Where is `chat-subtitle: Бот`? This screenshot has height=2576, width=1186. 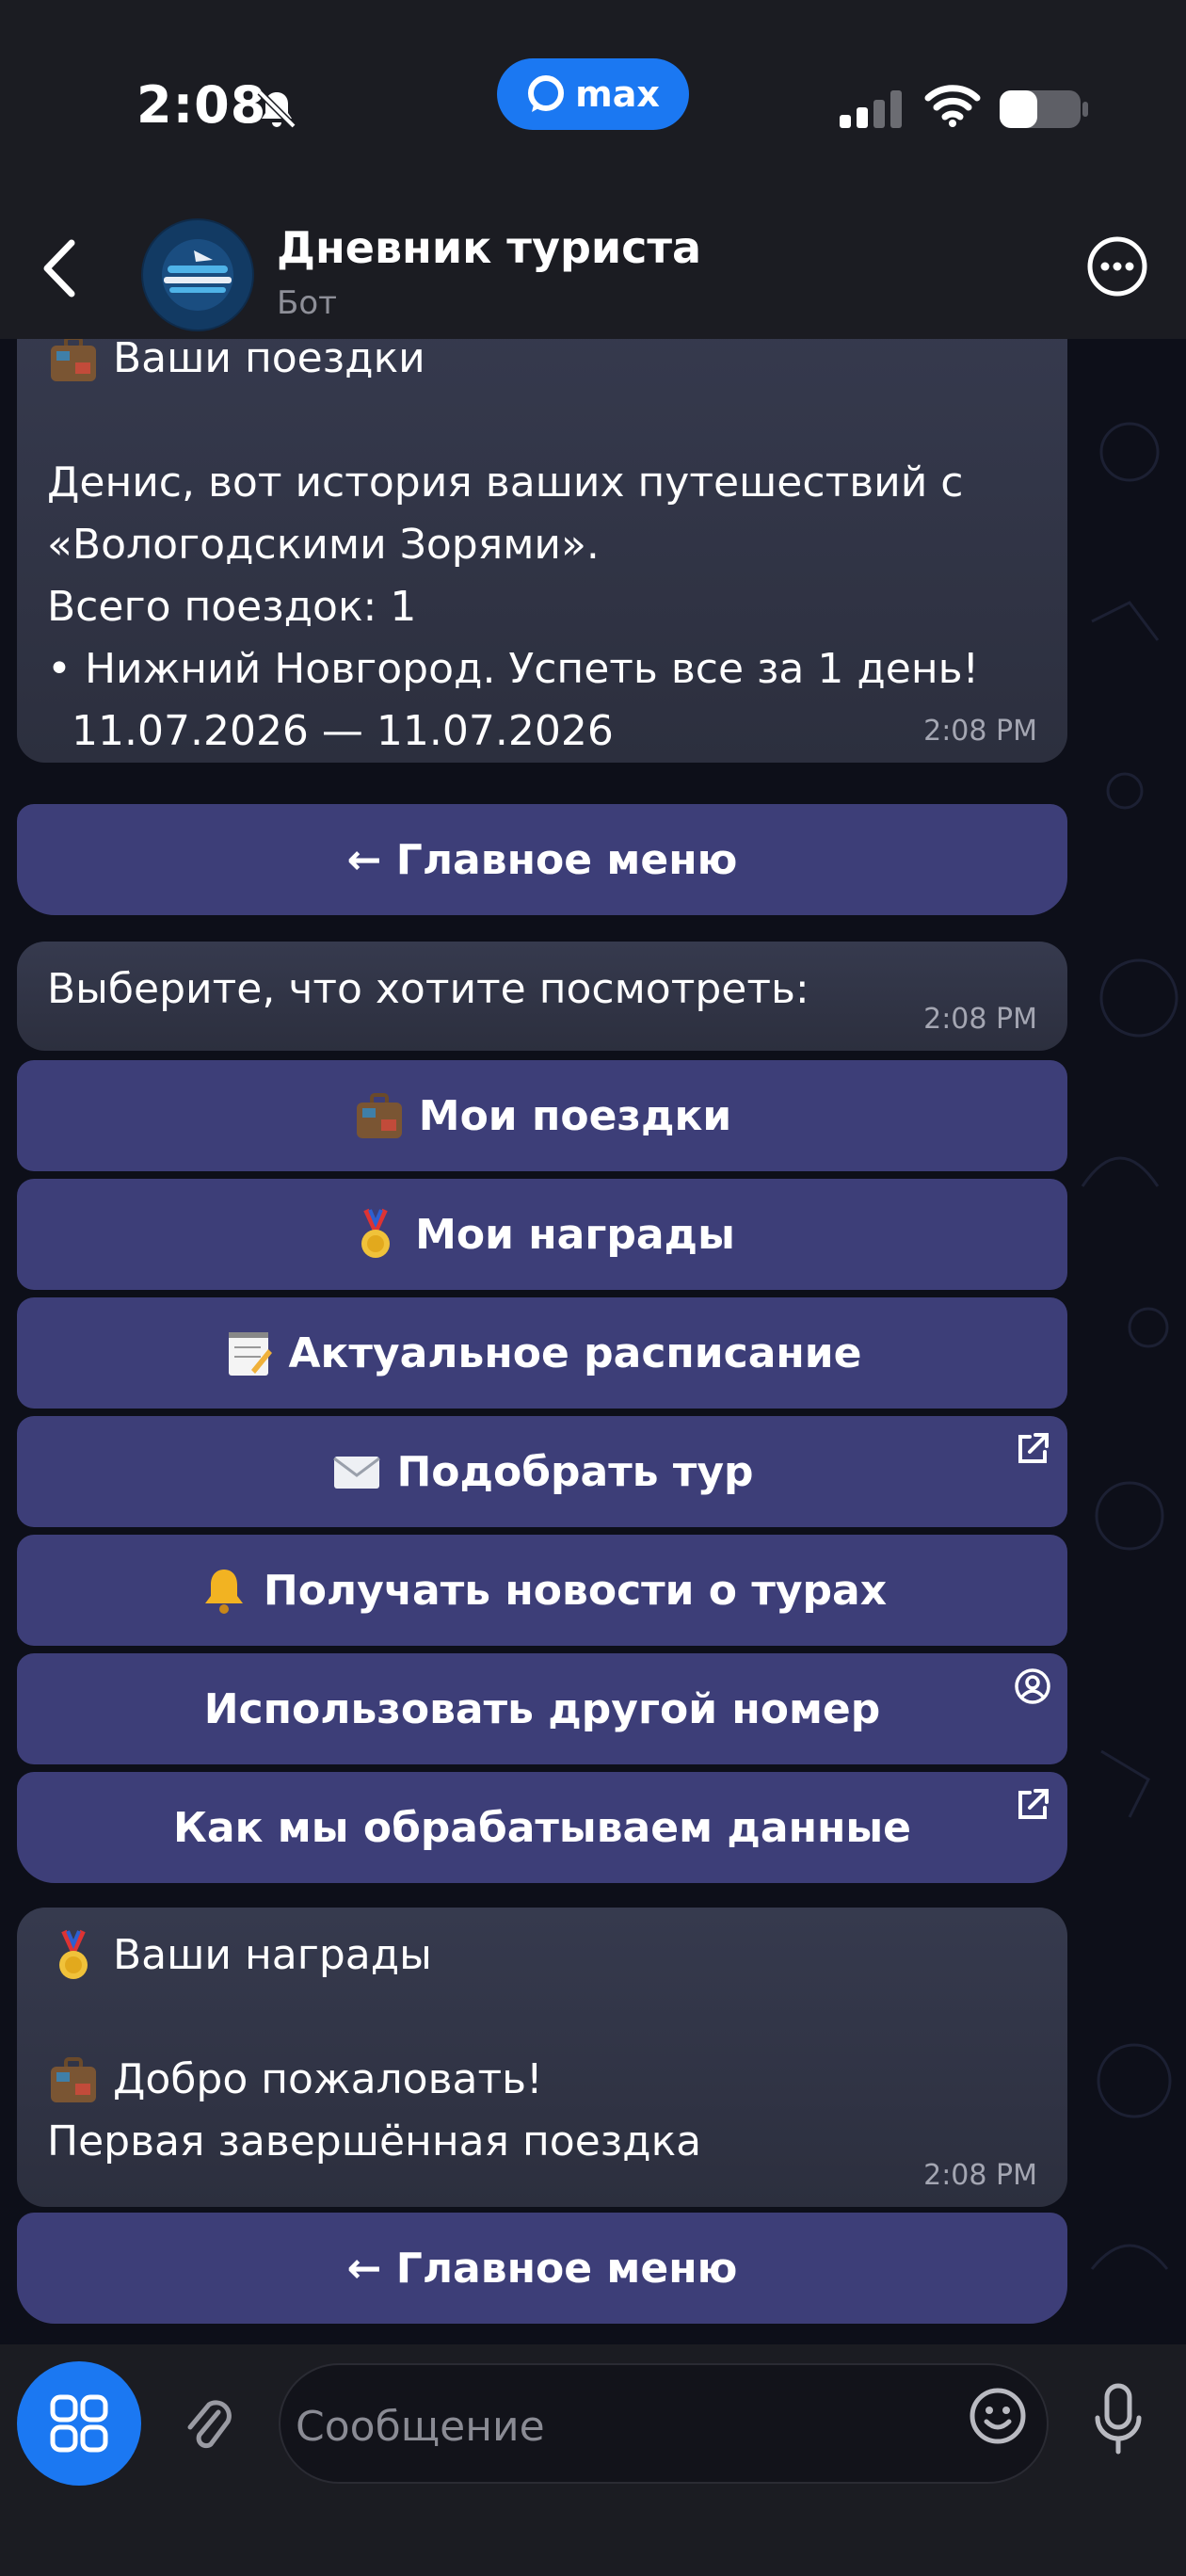 chat-subtitle: Бот is located at coordinates (307, 303).